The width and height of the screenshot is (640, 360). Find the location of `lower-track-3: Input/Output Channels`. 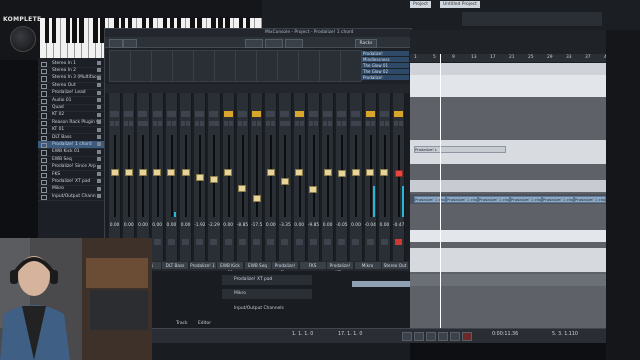

lower-track-3: Input/Output Channels is located at coordinates (267, 309).